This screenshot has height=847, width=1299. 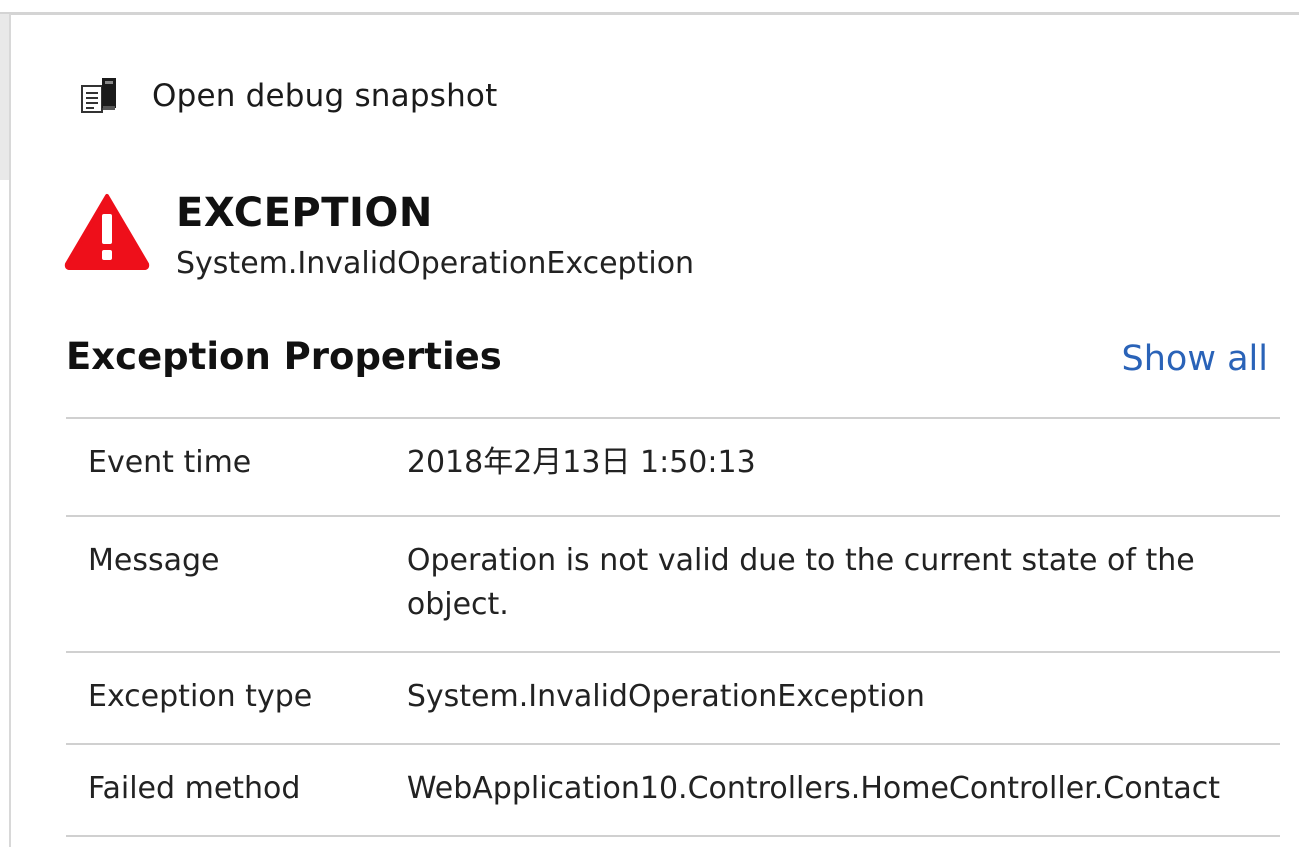 I want to click on top-divider, so click(x=649, y=13).